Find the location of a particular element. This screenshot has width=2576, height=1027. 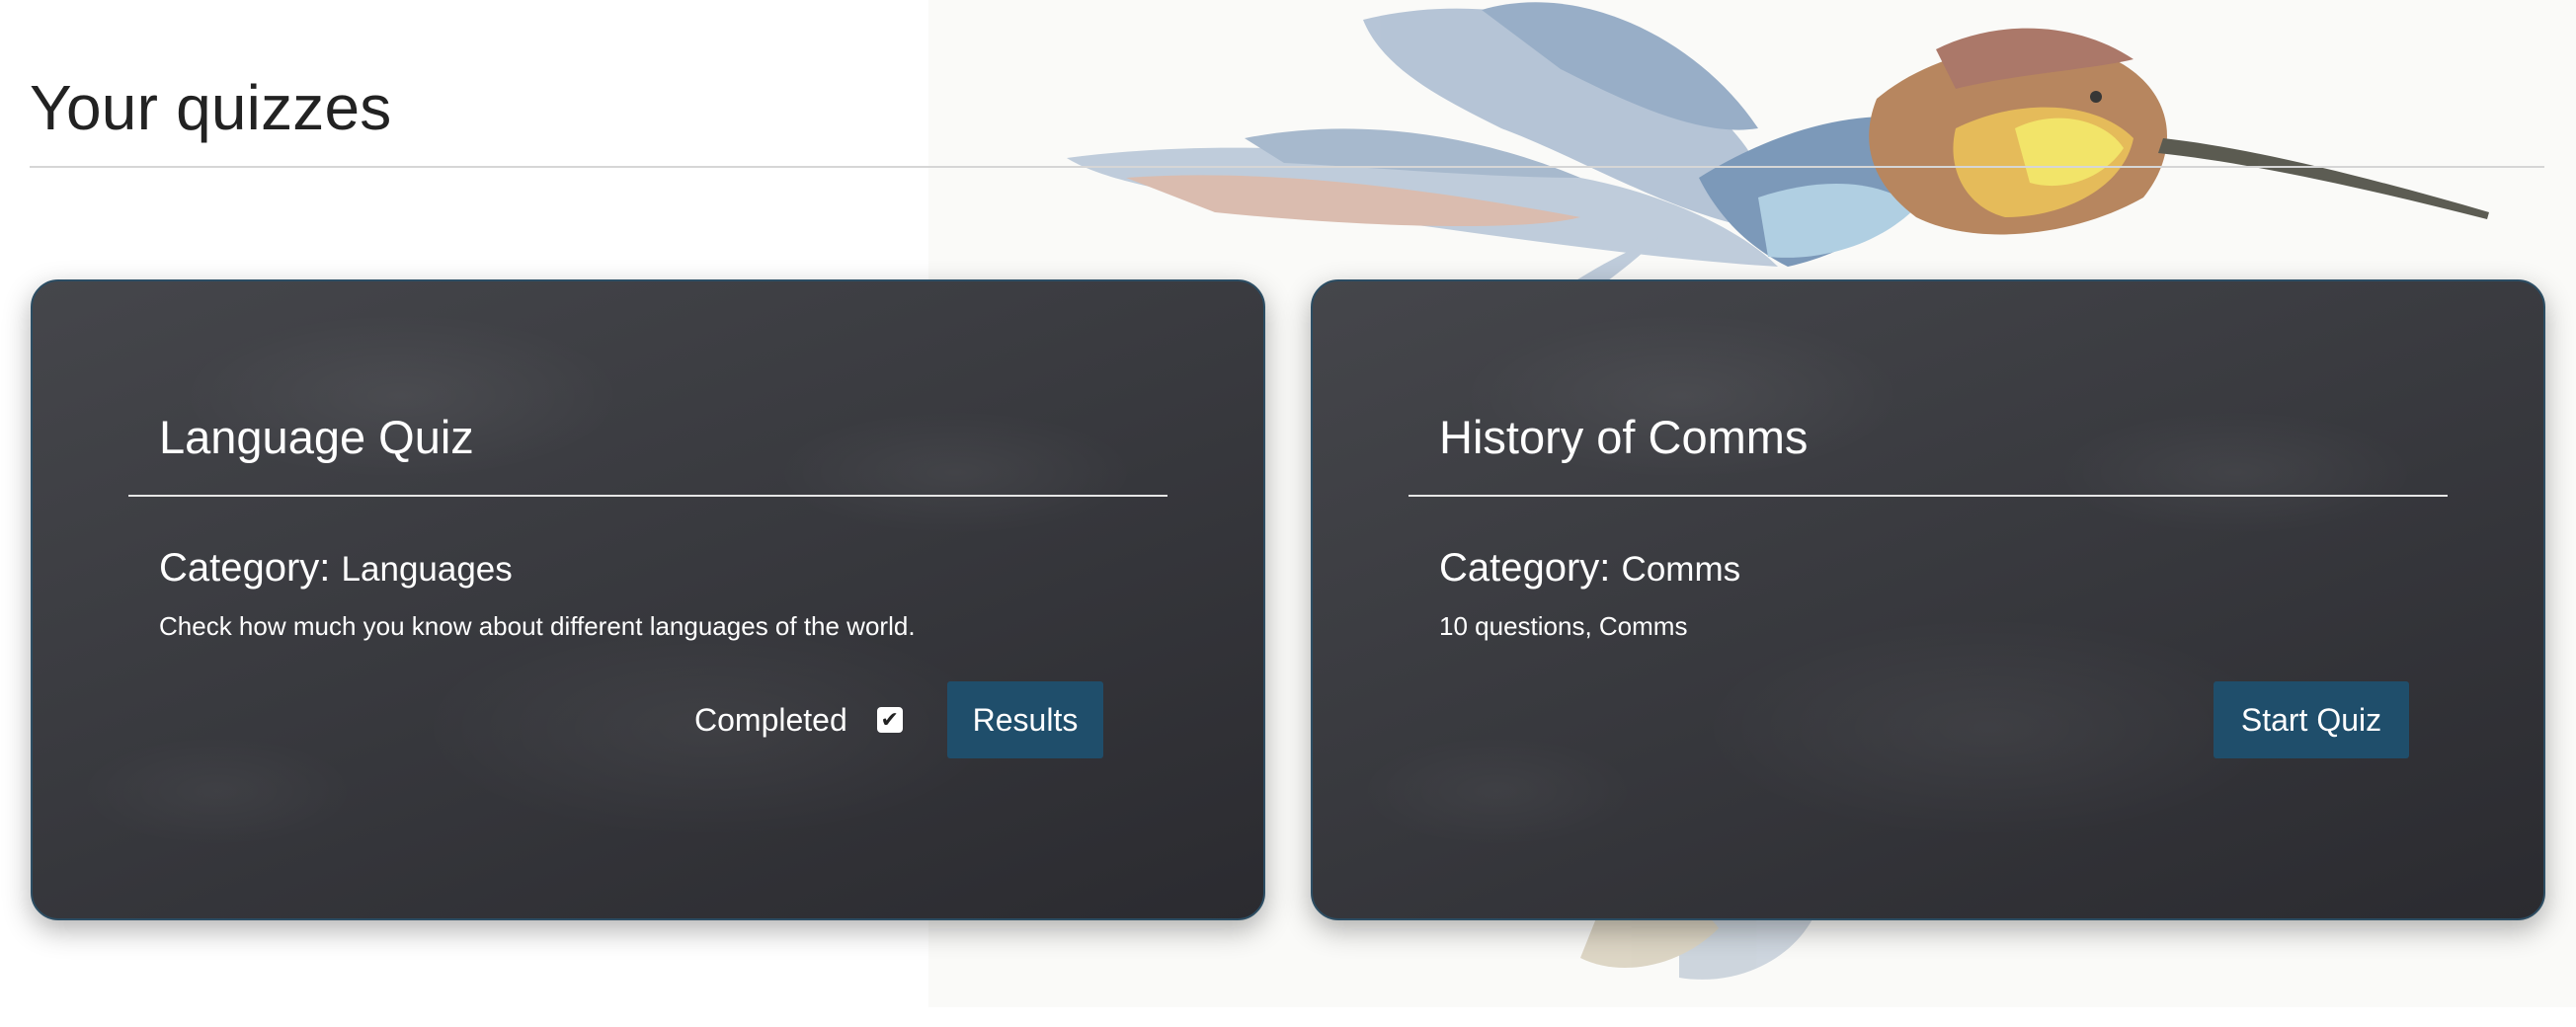

quiz-description: 10 questions, Comms is located at coordinates (1563, 626).